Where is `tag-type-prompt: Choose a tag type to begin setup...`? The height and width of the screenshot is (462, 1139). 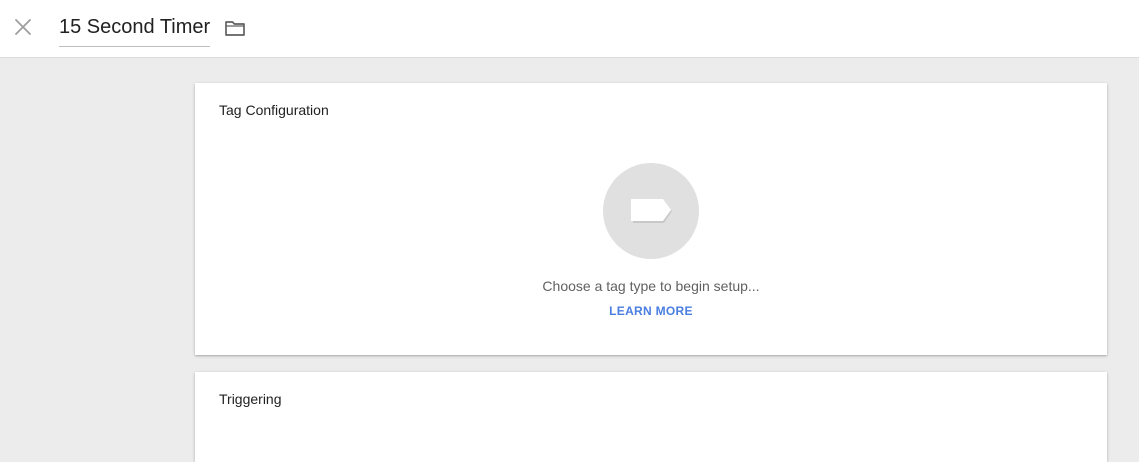 tag-type-prompt: Choose a tag type to begin setup... is located at coordinates (651, 286).